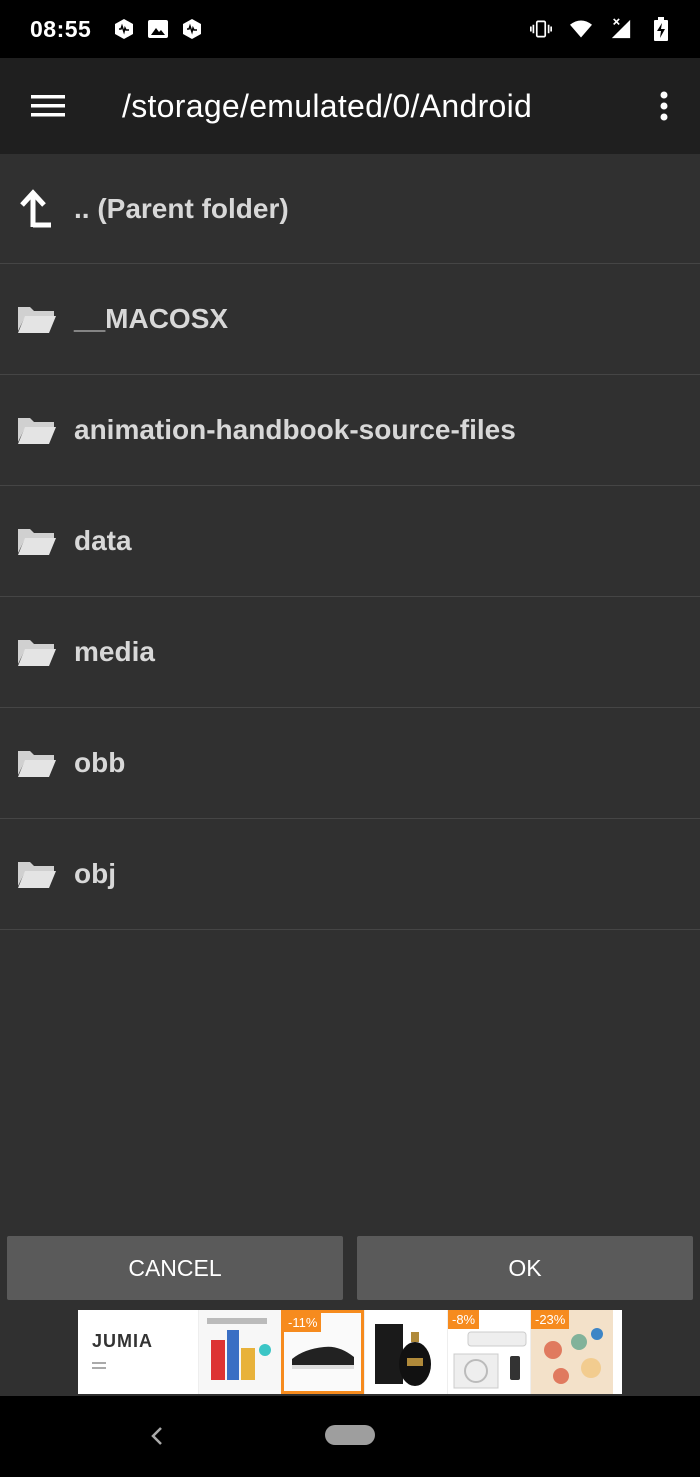  I want to click on image-icon, so click(158, 29).